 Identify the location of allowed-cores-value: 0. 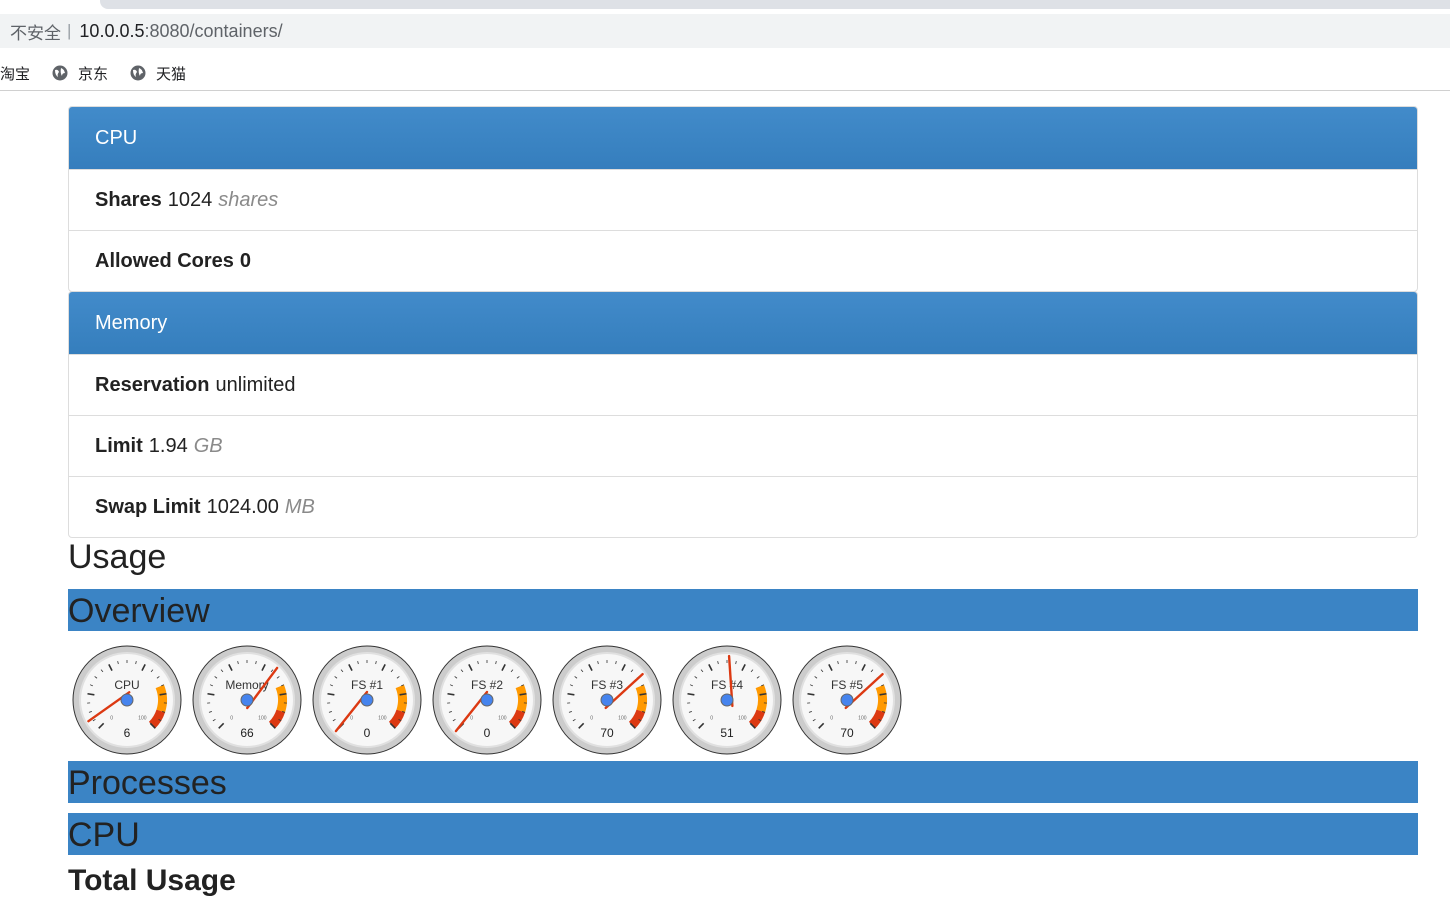
(245, 260).